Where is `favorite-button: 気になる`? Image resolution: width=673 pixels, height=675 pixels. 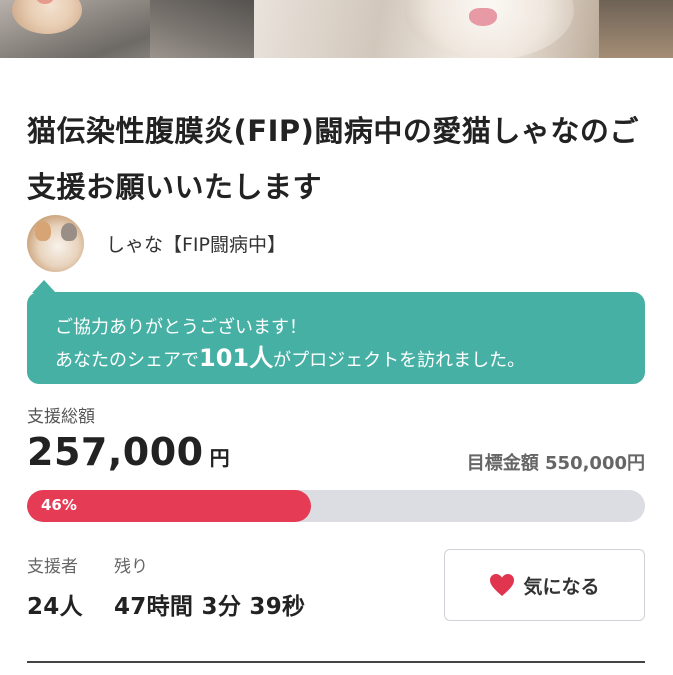
favorite-button: 気になる is located at coordinates (544, 585).